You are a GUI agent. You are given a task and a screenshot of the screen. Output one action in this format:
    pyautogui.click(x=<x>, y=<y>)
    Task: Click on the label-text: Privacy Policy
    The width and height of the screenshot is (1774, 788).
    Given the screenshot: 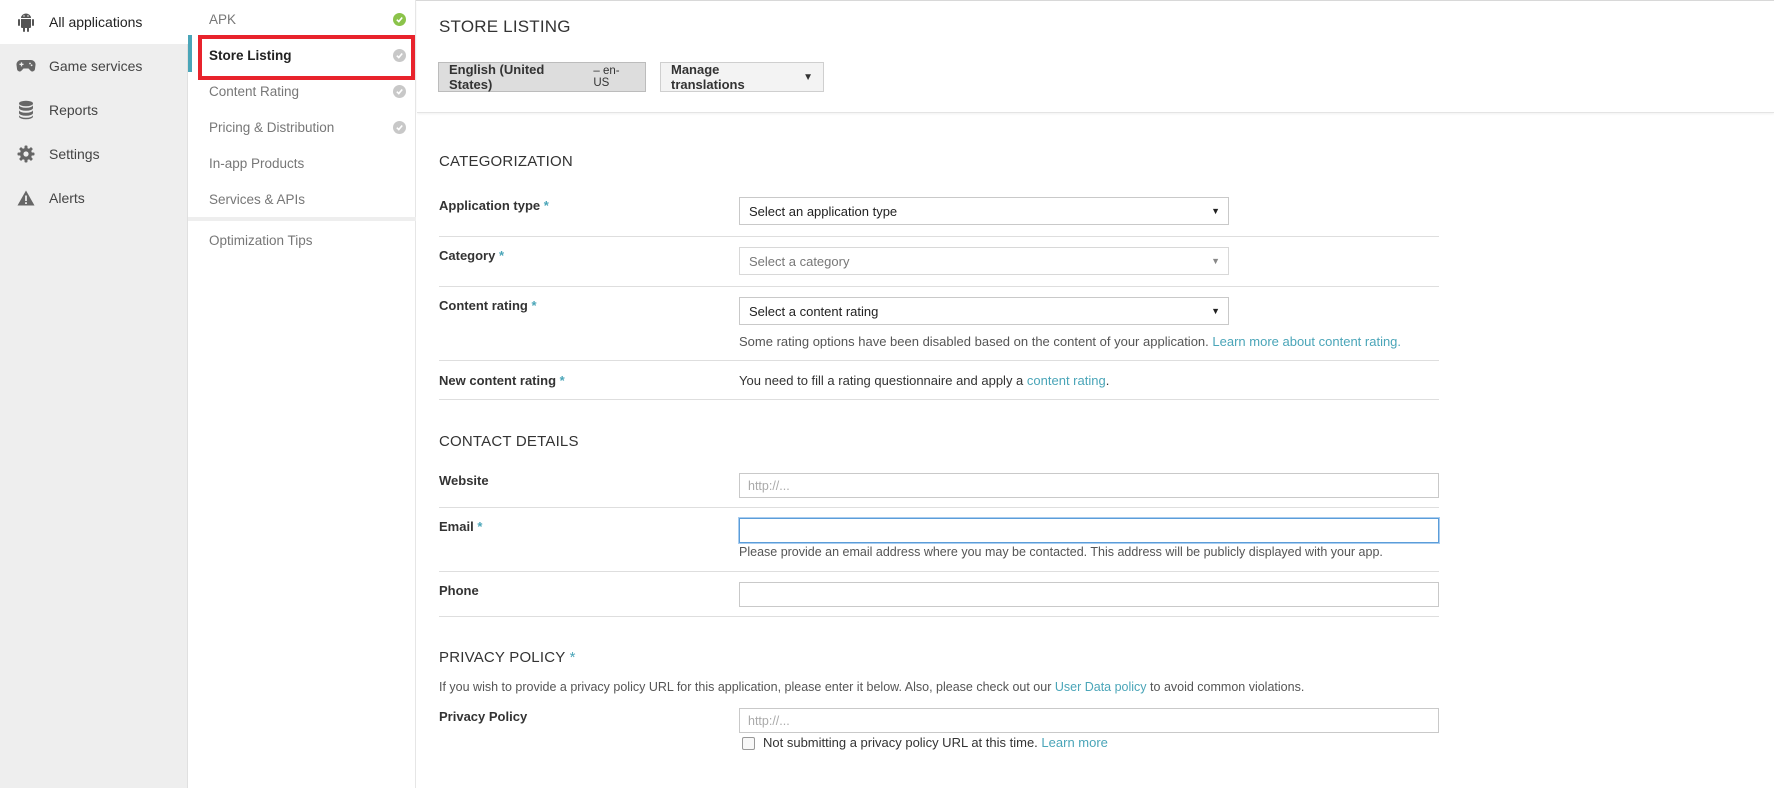 What is the action you would take?
    pyautogui.click(x=483, y=716)
    